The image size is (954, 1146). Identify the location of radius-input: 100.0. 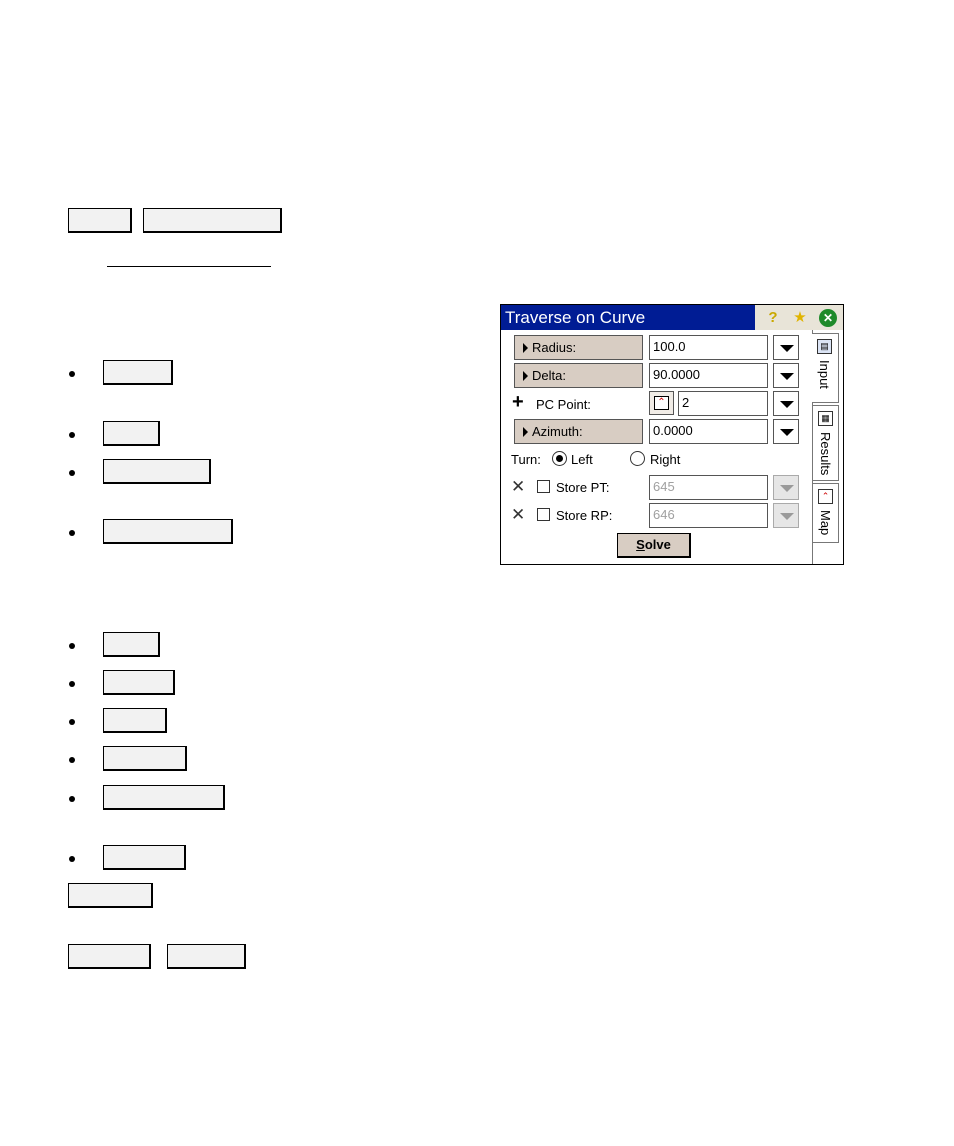
(708, 347).